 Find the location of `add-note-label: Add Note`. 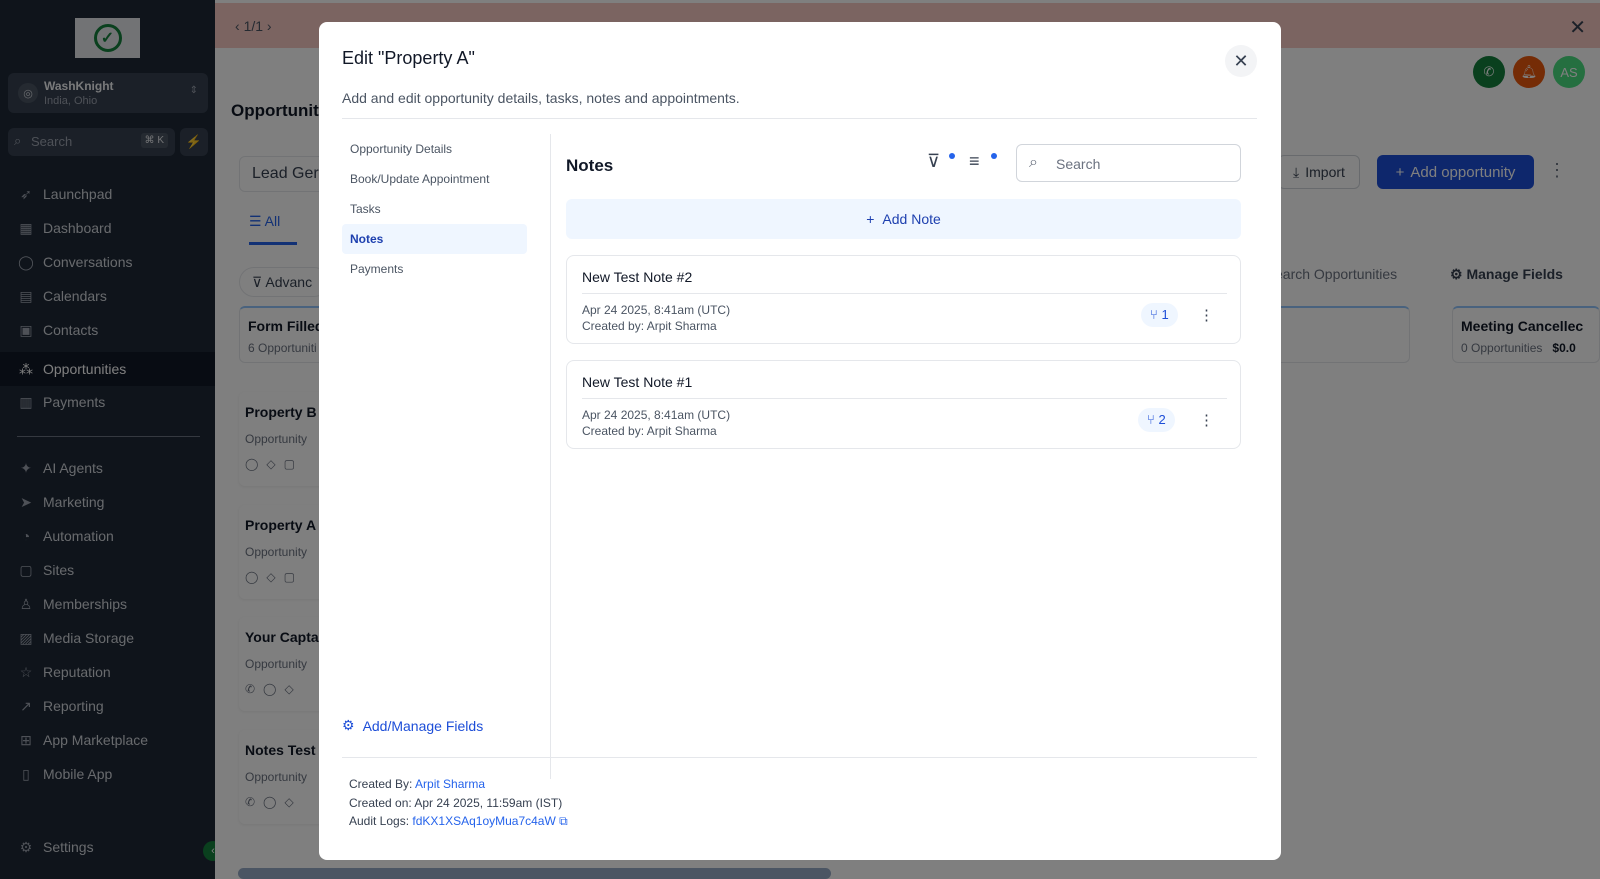

add-note-label: Add Note is located at coordinates (911, 219).